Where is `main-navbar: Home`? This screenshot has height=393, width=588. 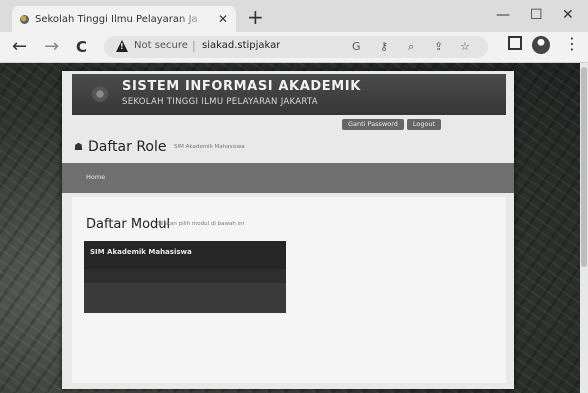
main-navbar: Home is located at coordinates (288, 178).